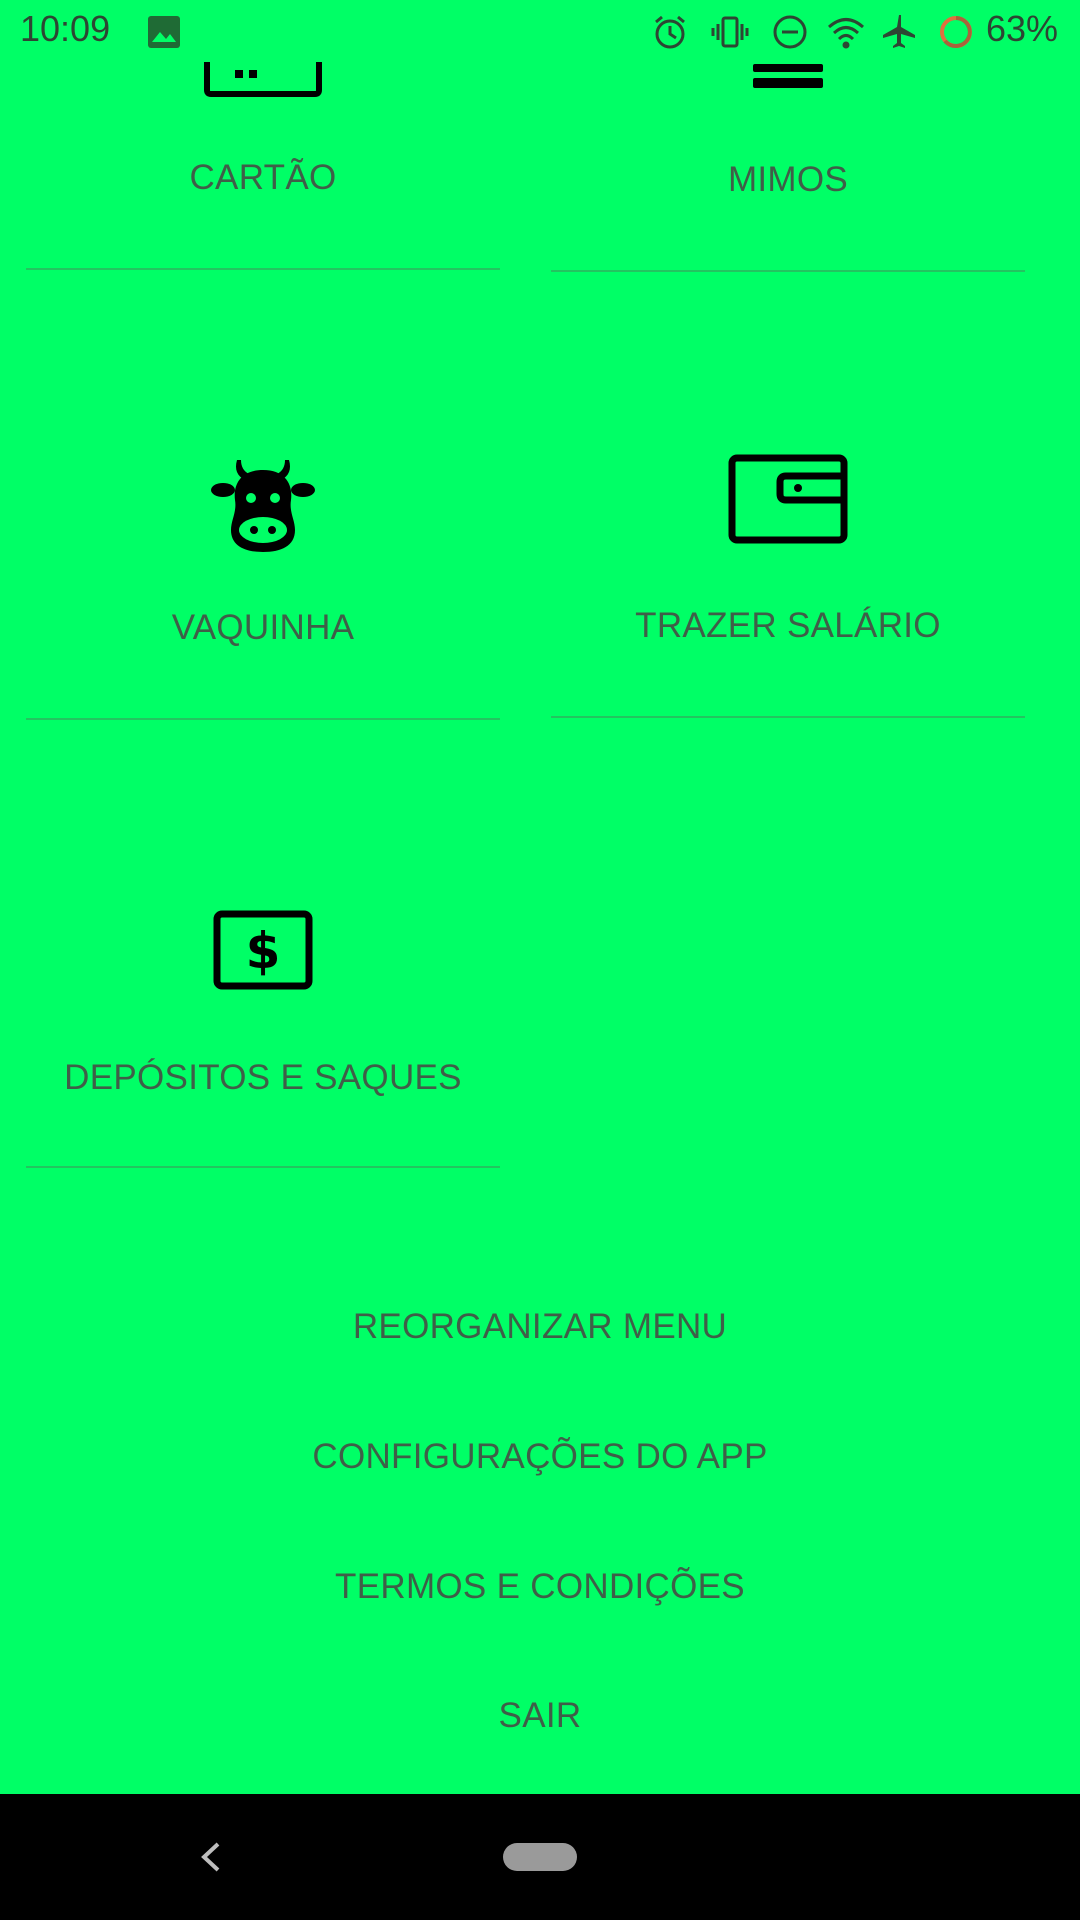 Image resolution: width=1080 pixels, height=1920 pixels. Describe the element at coordinates (788, 625) in the screenshot. I see `tile-label: TRAZER SALÁRIO` at that location.